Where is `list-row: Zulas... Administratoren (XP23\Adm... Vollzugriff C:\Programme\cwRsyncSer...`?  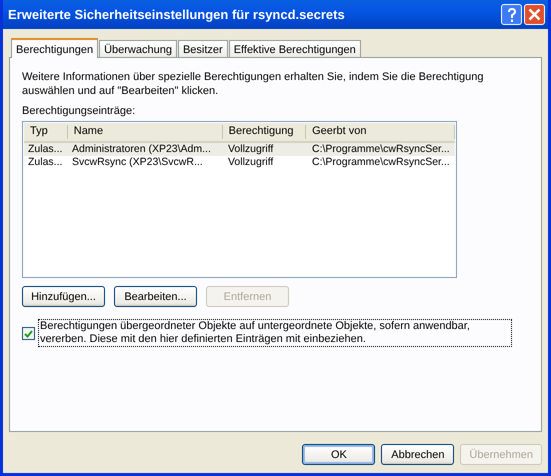 list-row: Zulas... Administratoren (XP23\Adm... Vollzugriff C:\Programme\cwRsyncSer... is located at coordinates (239, 149).